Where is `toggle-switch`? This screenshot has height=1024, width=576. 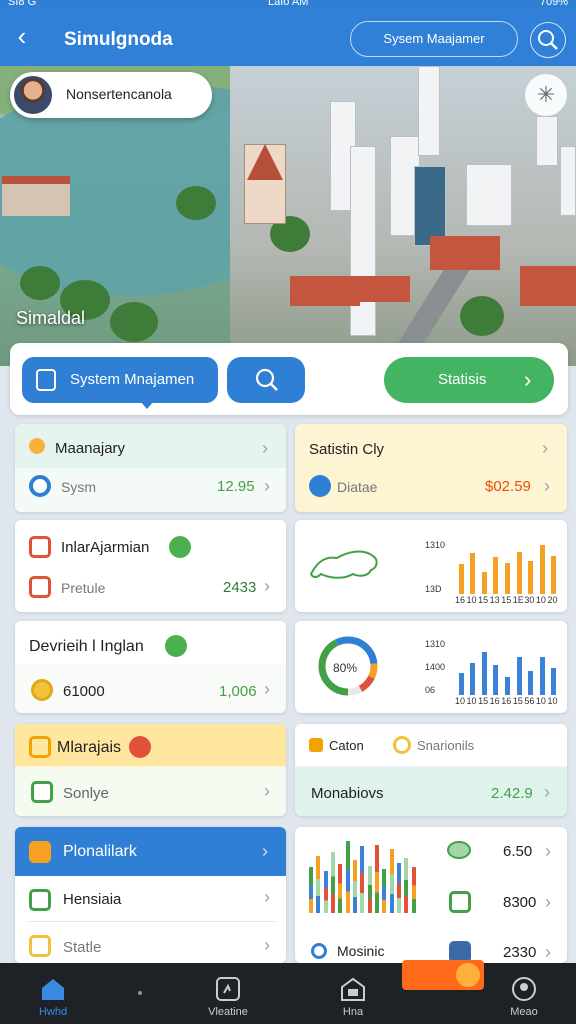 toggle-switch is located at coordinates (443, 975).